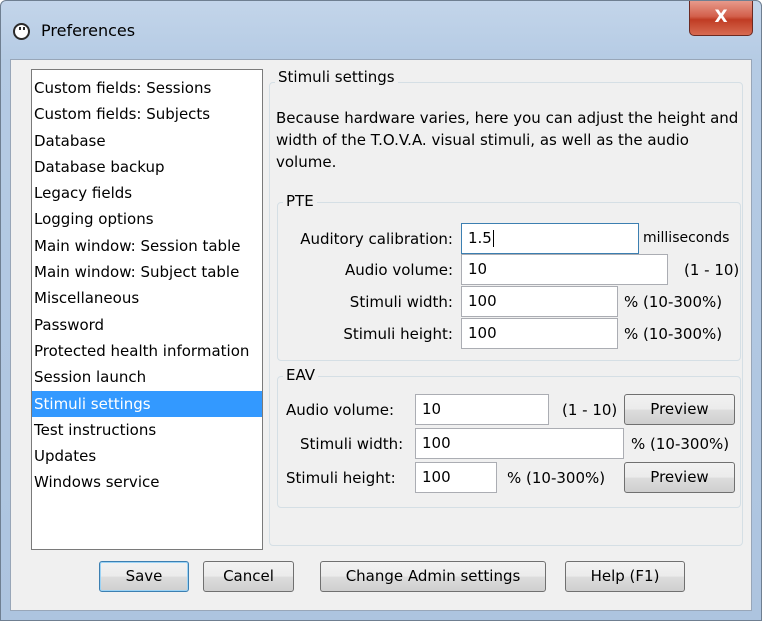 This screenshot has height=621, width=762. Describe the element at coordinates (433, 576) in the screenshot. I see `change-admin-settings-button: Change Admin settings` at that location.